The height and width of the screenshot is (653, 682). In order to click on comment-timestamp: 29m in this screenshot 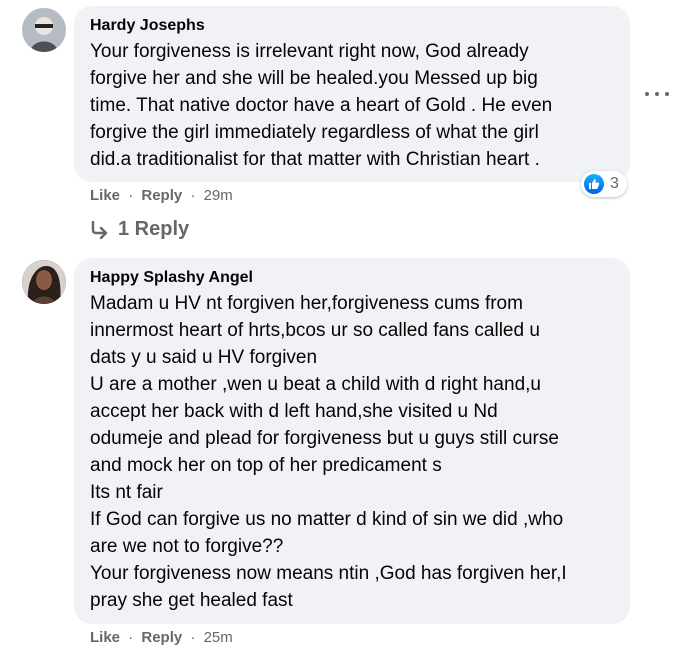, I will do `click(218, 195)`.